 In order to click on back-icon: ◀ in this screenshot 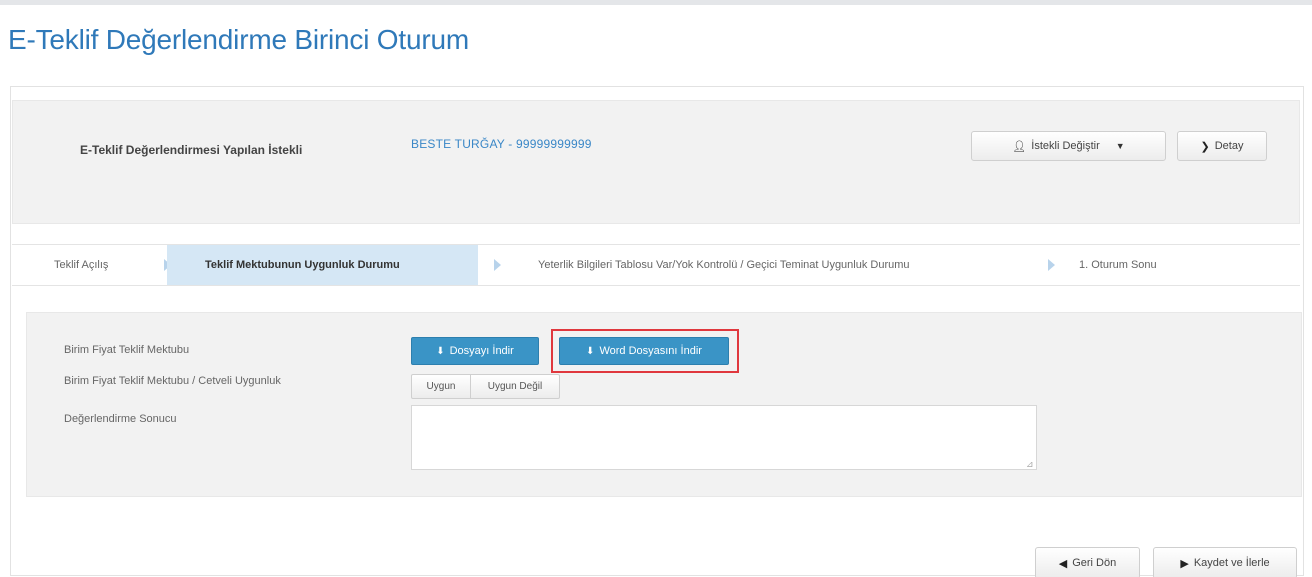, I will do `click(1063, 563)`.